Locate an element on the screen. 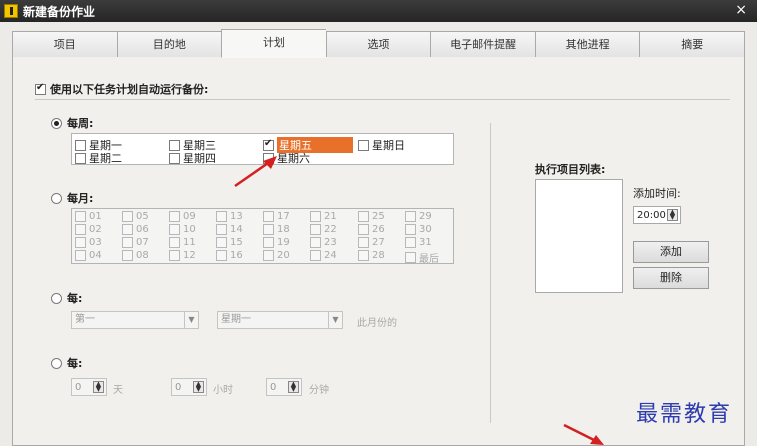  month-day: 20 is located at coordinates (276, 255).